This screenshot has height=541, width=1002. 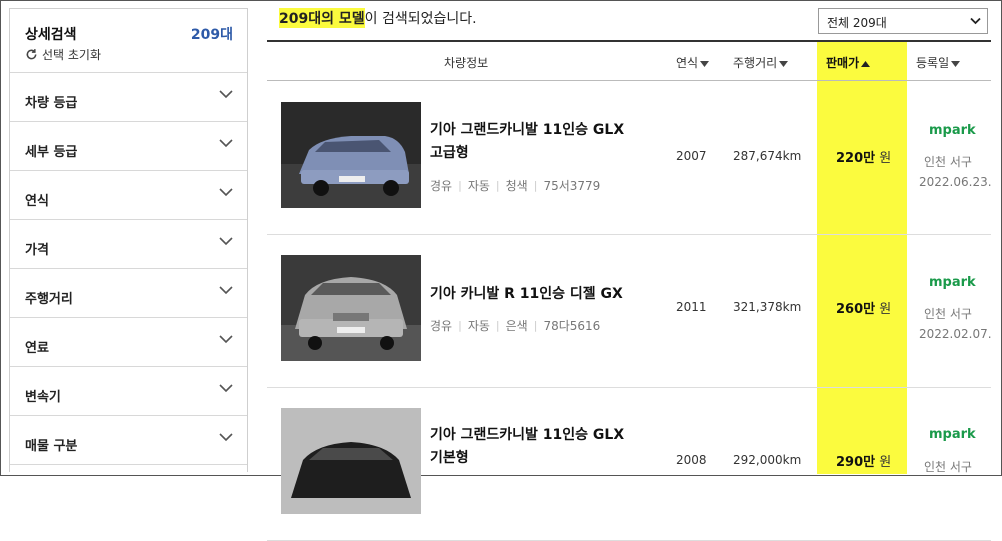 I want to click on col-header-reg-date: 등록일, so click(x=938, y=62).